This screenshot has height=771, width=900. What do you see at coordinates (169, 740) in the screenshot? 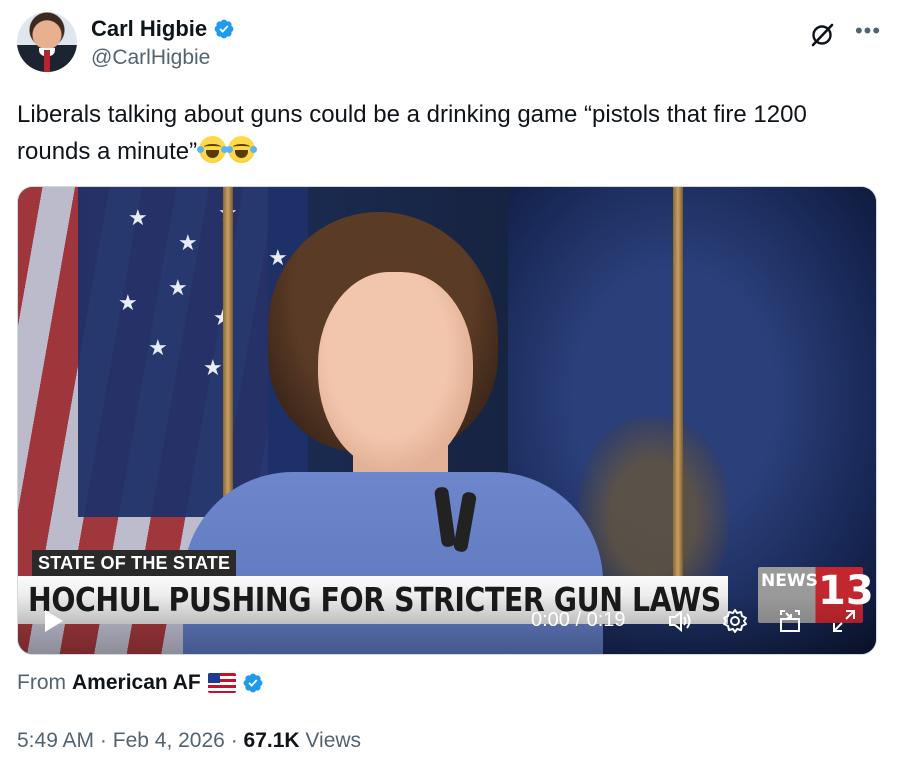
I see `tweet-date: Feb 4, 2026` at bounding box center [169, 740].